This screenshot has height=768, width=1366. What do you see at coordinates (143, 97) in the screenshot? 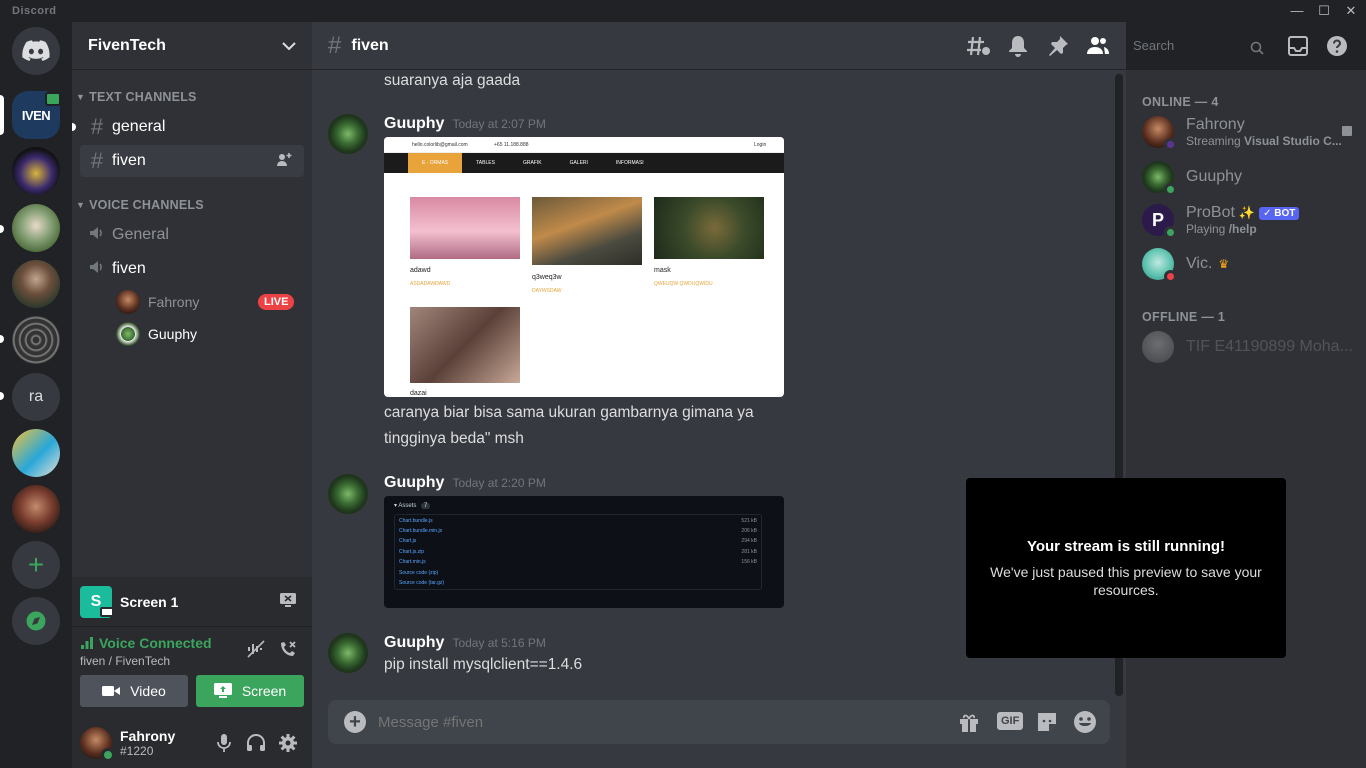
I see `category-label: TEXT CHANNELS` at bounding box center [143, 97].